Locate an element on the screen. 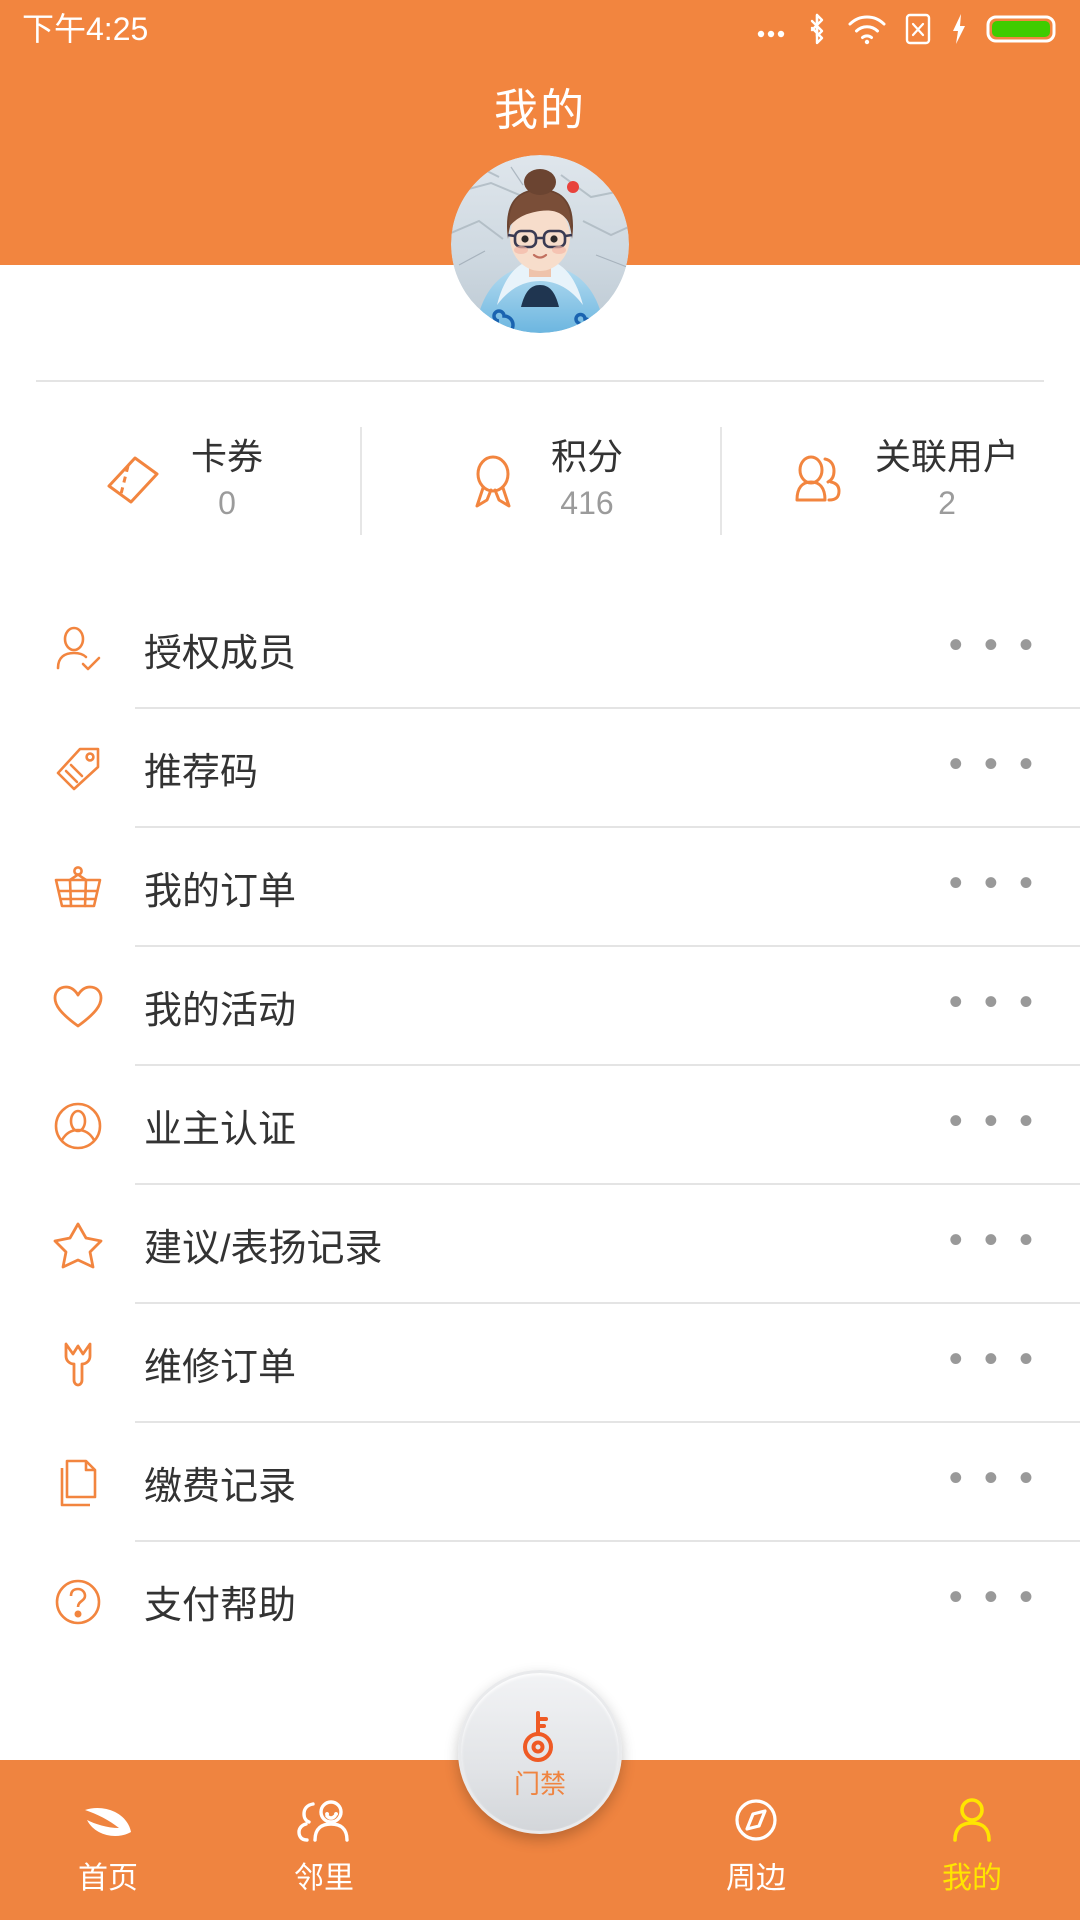 The image size is (1080, 1920). menu-item-label: 我的活动 is located at coordinates (220, 1011).